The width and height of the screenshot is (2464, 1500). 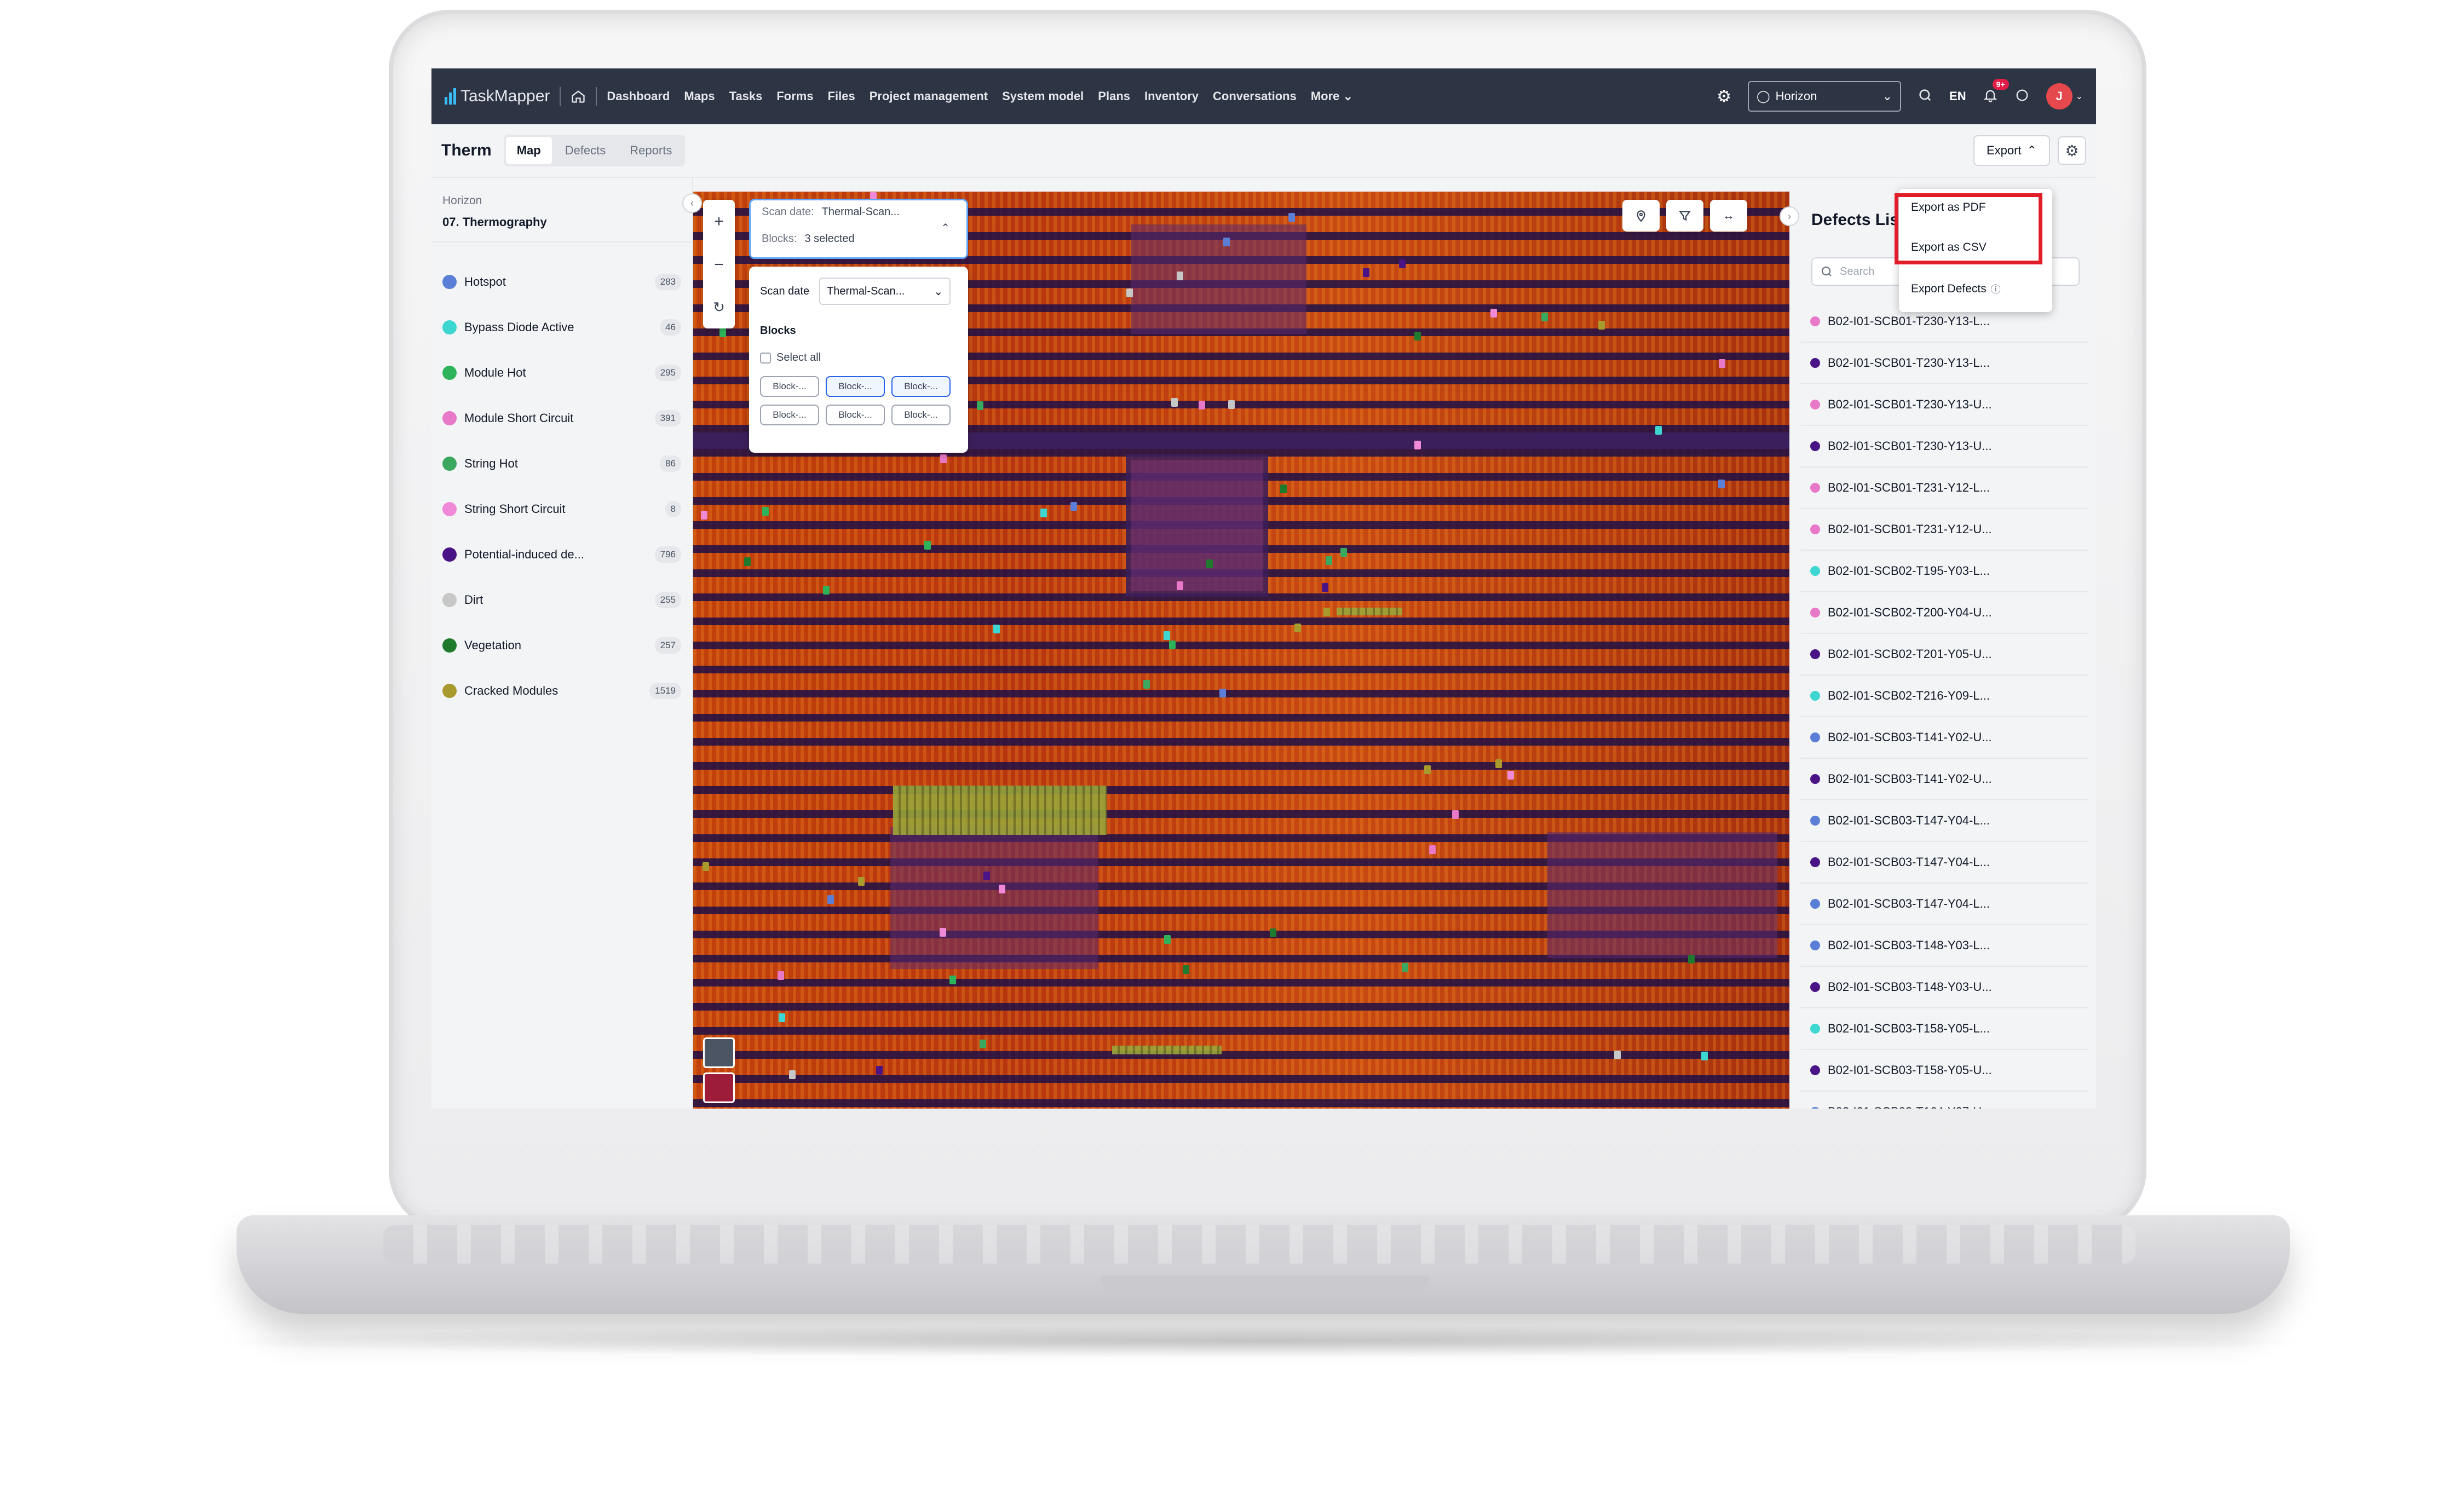 What do you see at coordinates (719, 307) in the screenshot?
I see `reset-view-icon: ↻` at bounding box center [719, 307].